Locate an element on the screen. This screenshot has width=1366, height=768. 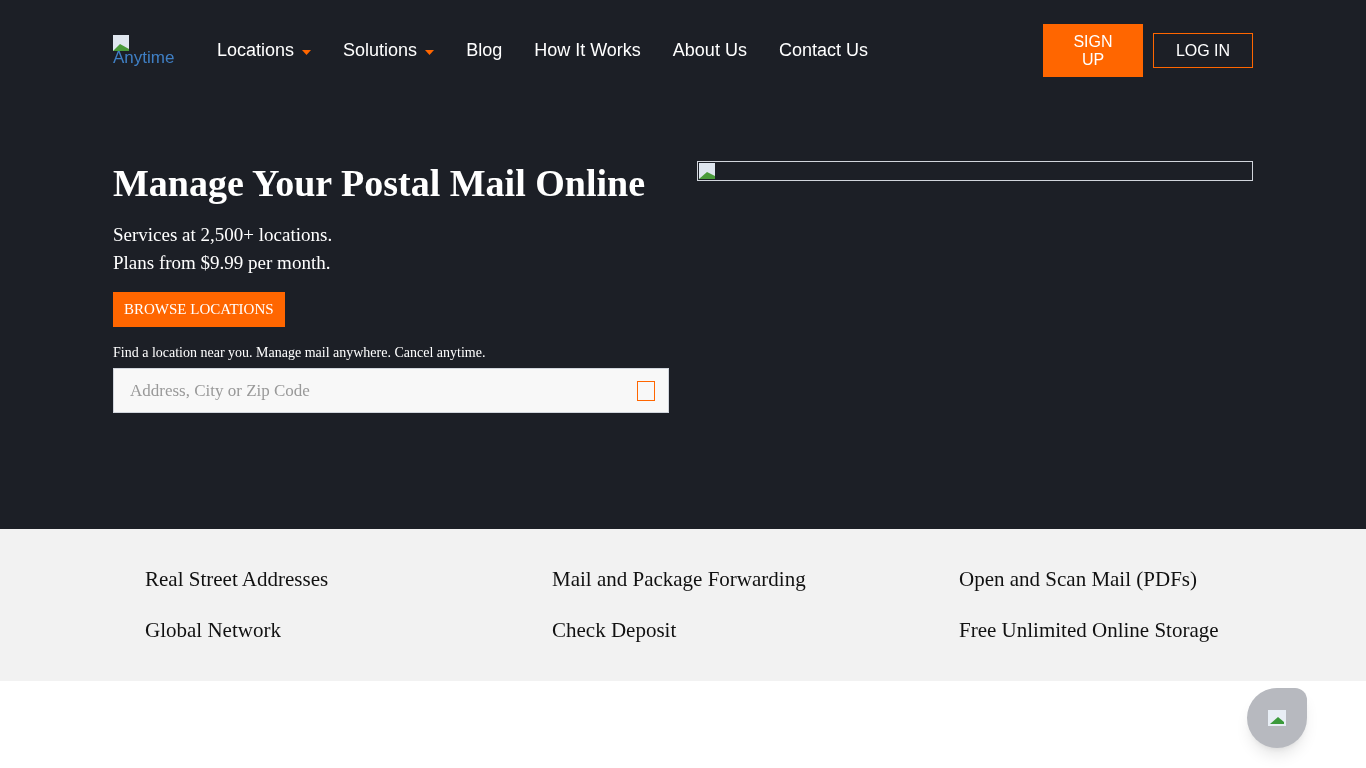
hero-title: Manage Your Postal Mail Online is located at coordinates (379, 183).